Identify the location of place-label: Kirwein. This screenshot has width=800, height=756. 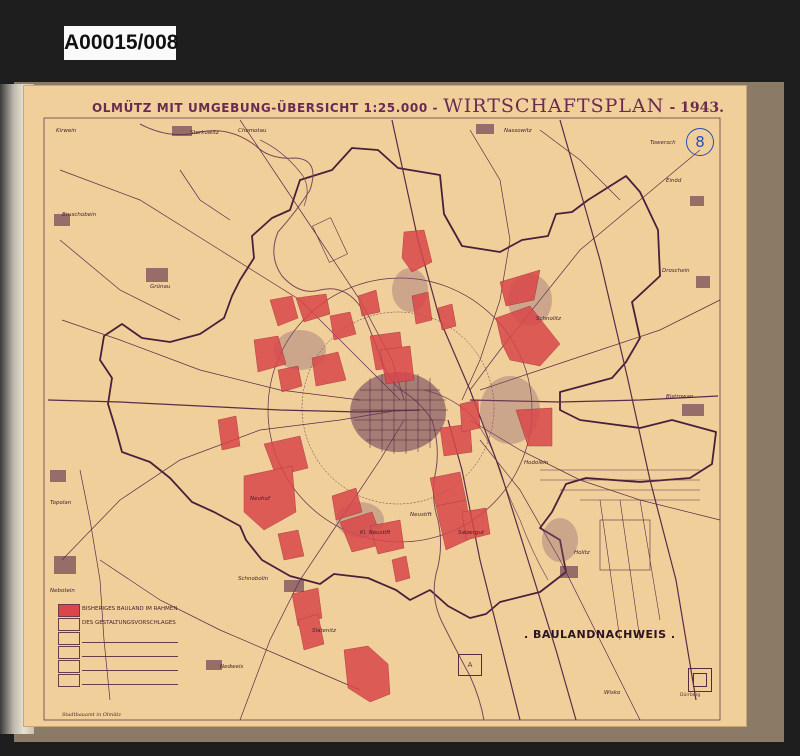
(66, 131).